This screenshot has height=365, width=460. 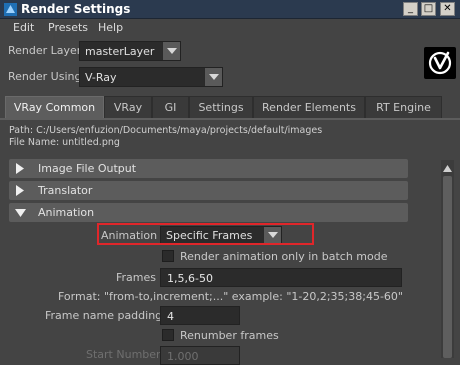 I want to click on tab-rt-engine: RT Engine, so click(x=403, y=107).